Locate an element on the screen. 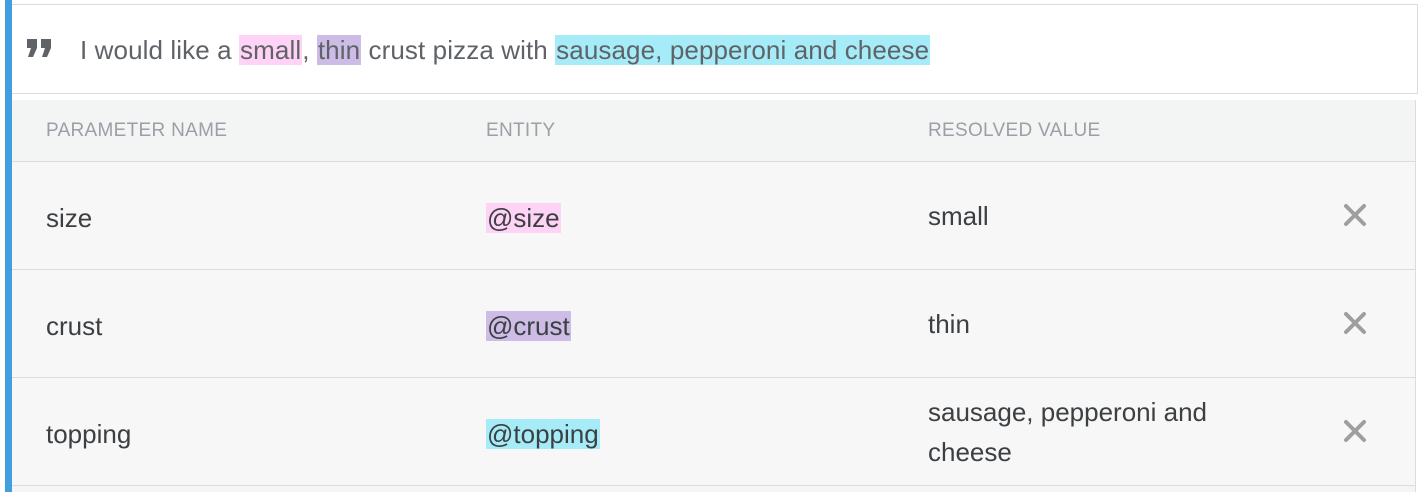 This screenshot has width=1420, height=492. entity-name: @topping is located at coordinates (543, 434).